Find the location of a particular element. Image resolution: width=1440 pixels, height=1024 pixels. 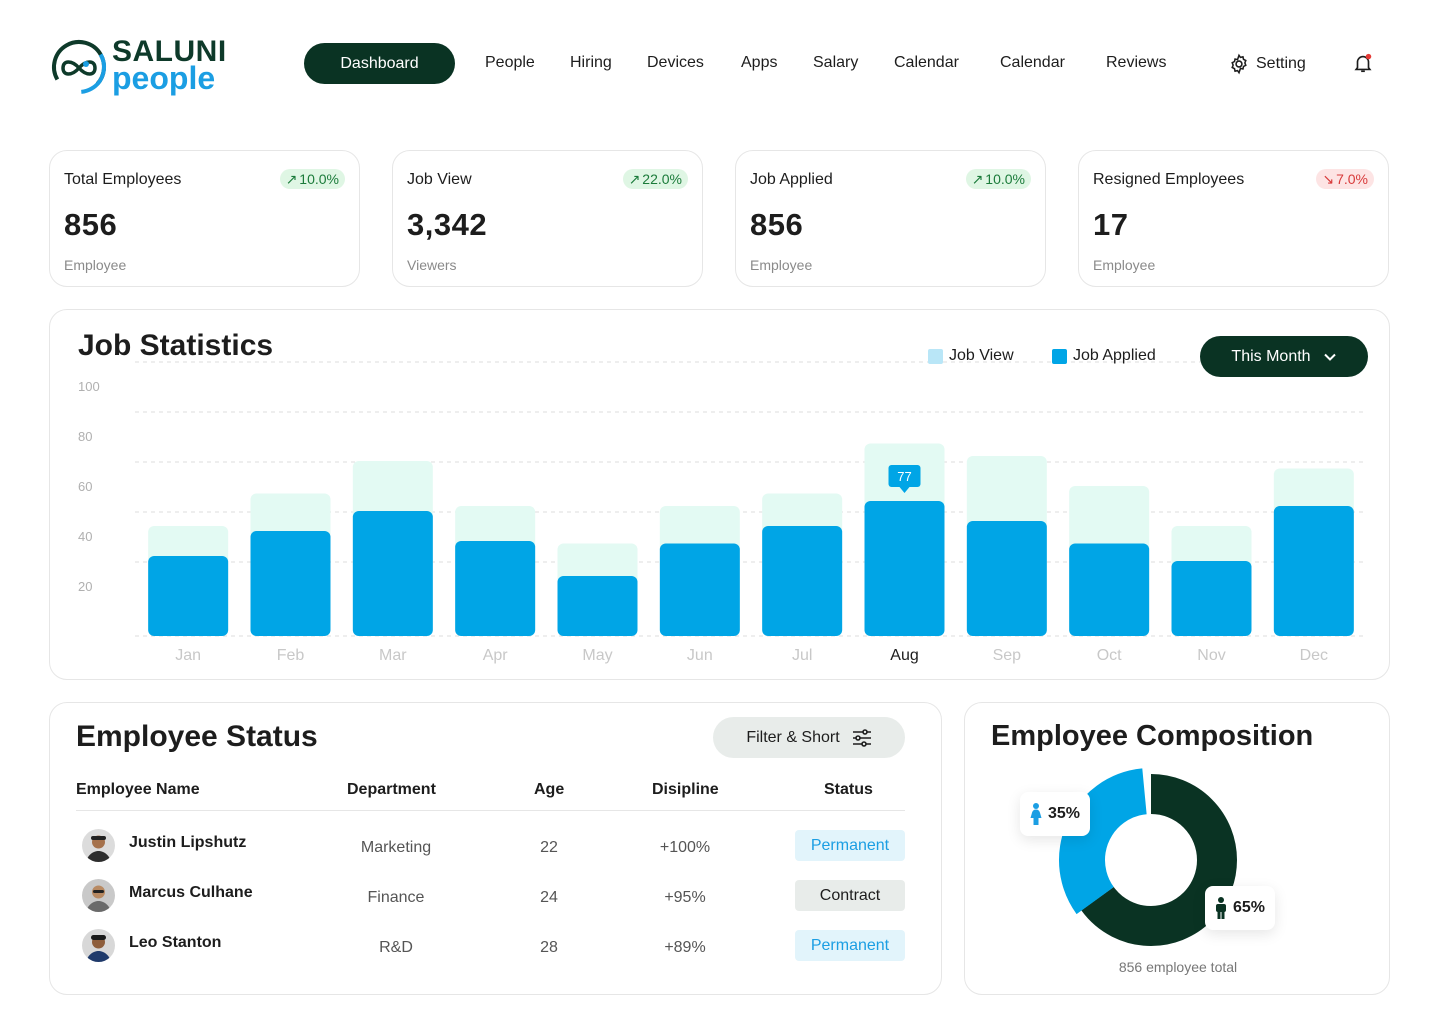

brand-name-line2: people is located at coordinates (164, 78).